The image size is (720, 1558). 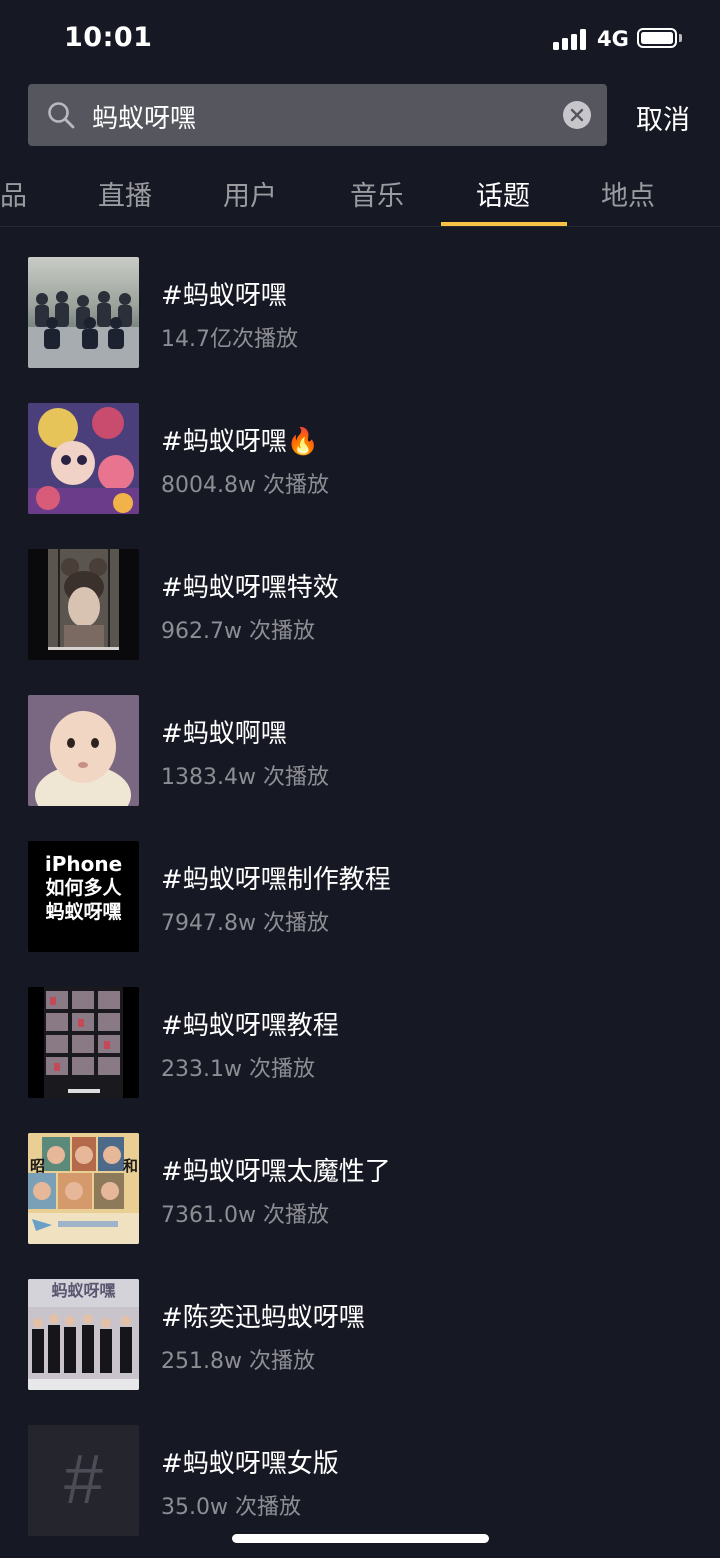 I want to click on thumbnail-caption: 昭, so click(x=38, y=1166).